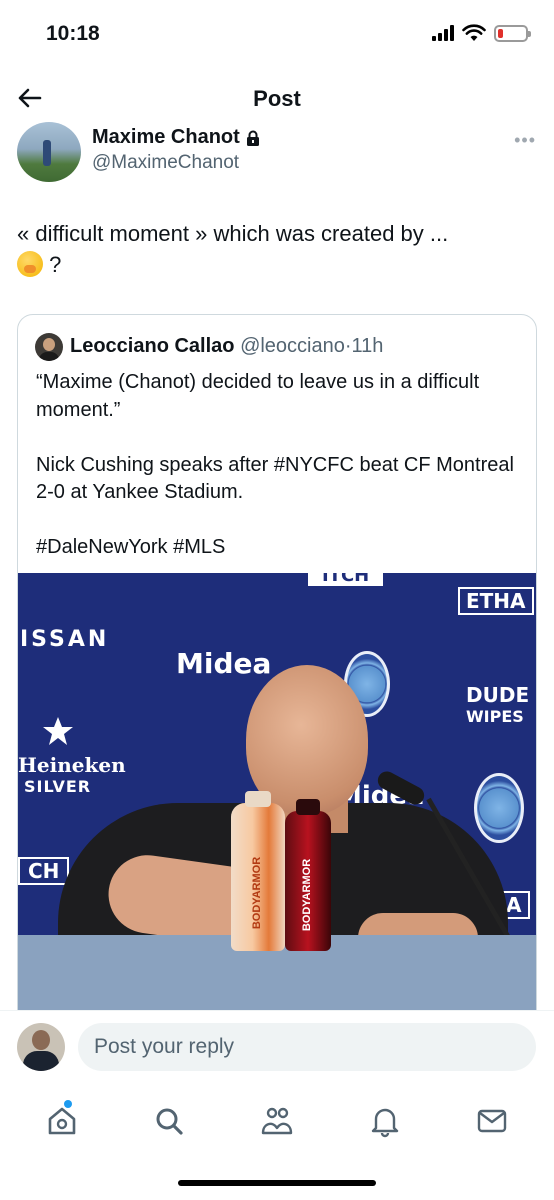  I want to click on messages-icon, so click(492, 1121).